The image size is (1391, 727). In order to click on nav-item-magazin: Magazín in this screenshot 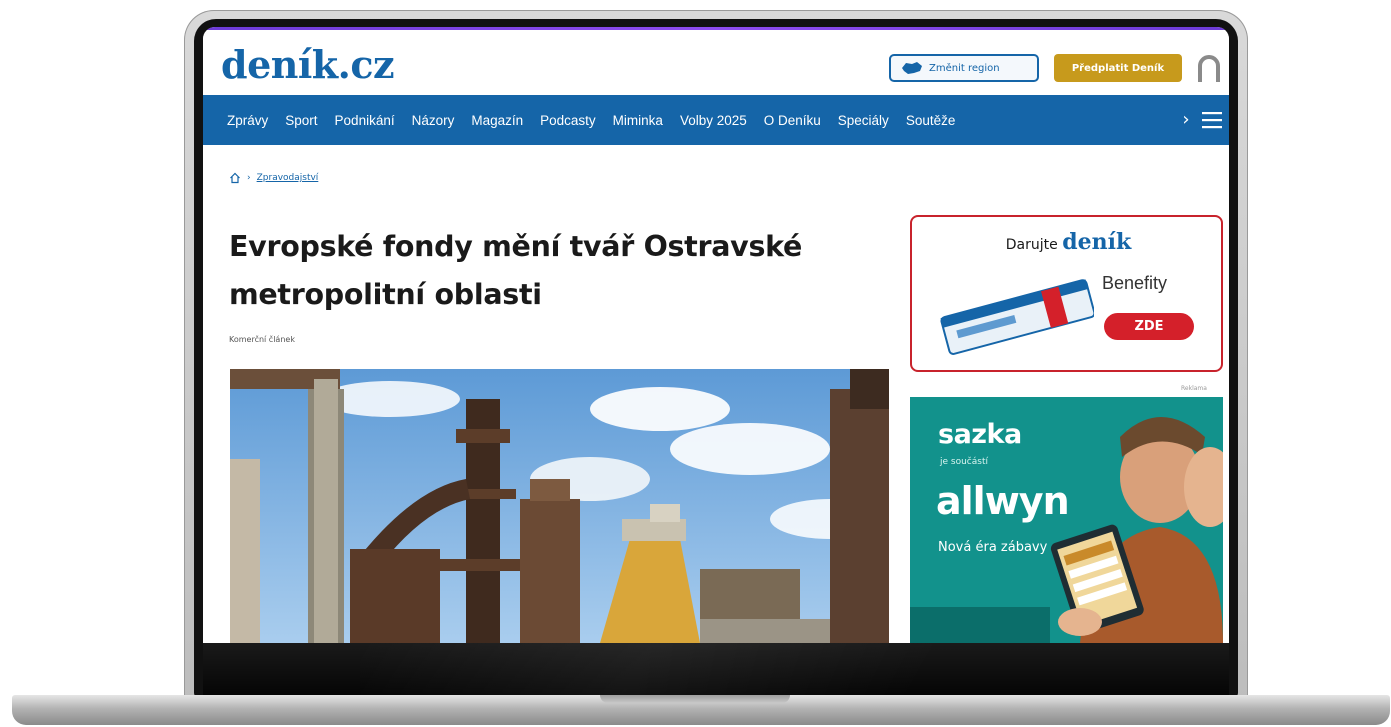, I will do `click(497, 120)`.